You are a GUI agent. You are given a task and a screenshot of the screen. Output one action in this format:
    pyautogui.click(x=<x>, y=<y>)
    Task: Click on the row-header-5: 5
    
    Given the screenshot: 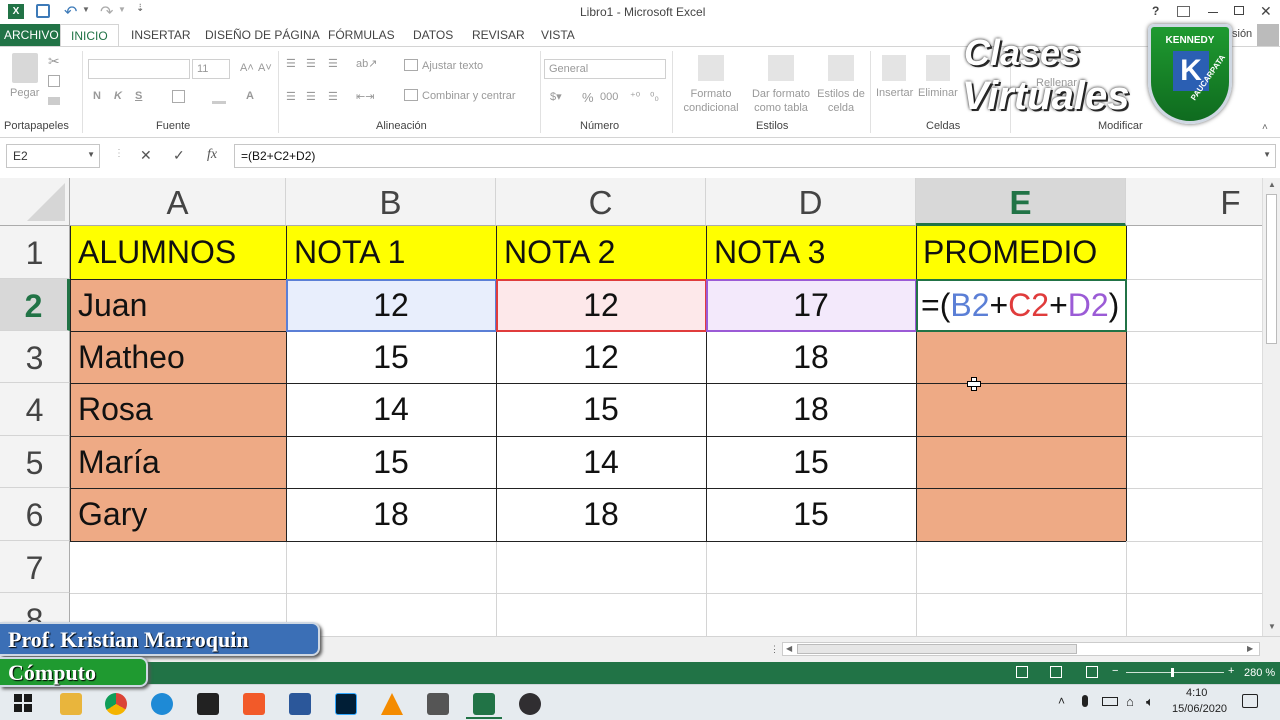 What is the action you would take?
    pyautogui.click(x=35, y=462)
    